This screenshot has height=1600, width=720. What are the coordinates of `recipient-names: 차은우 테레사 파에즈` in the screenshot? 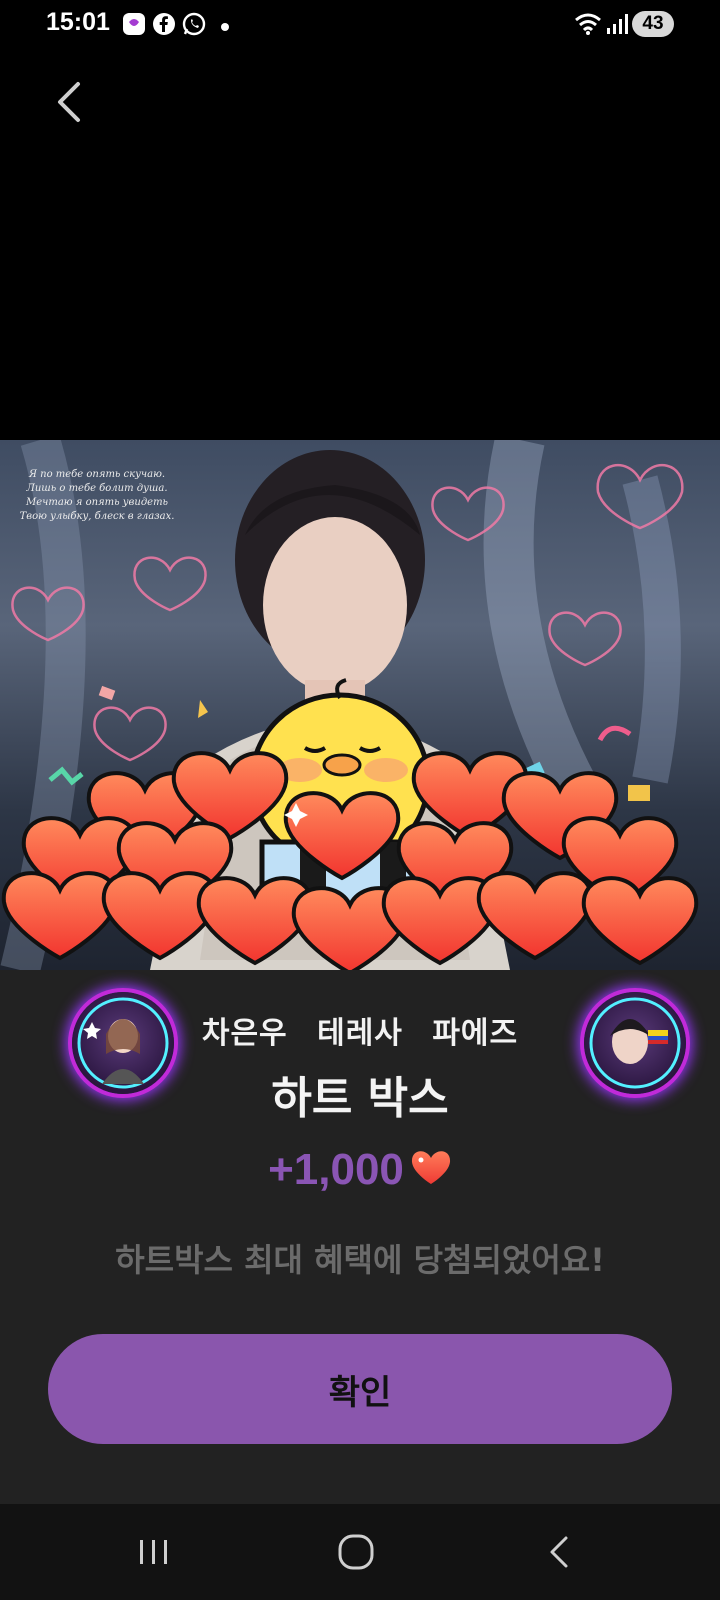 It's located at (360, 1033).